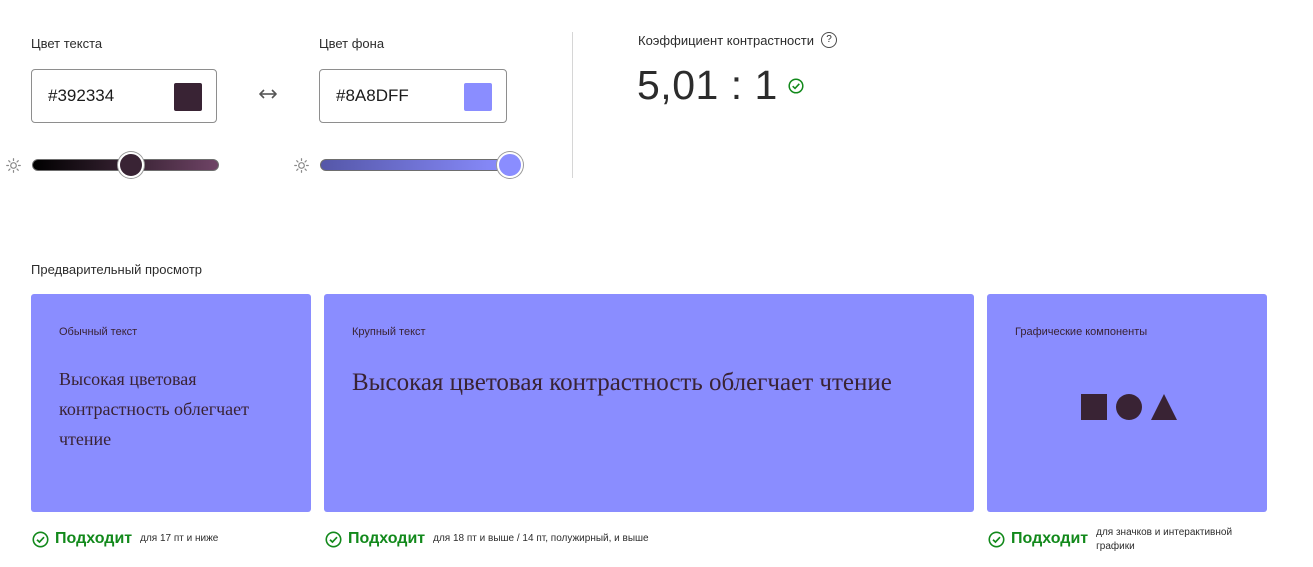  I want to click on pass-note: для 17 пт и ниже, so click(179, 538).